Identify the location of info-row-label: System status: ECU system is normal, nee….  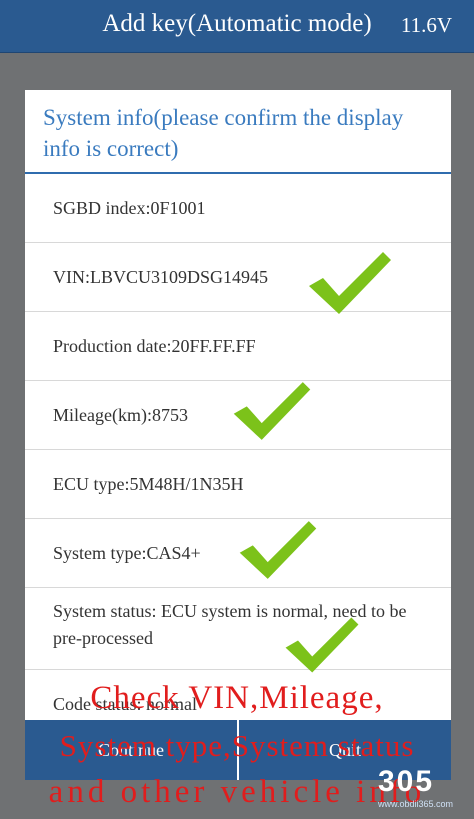
(230, 624).